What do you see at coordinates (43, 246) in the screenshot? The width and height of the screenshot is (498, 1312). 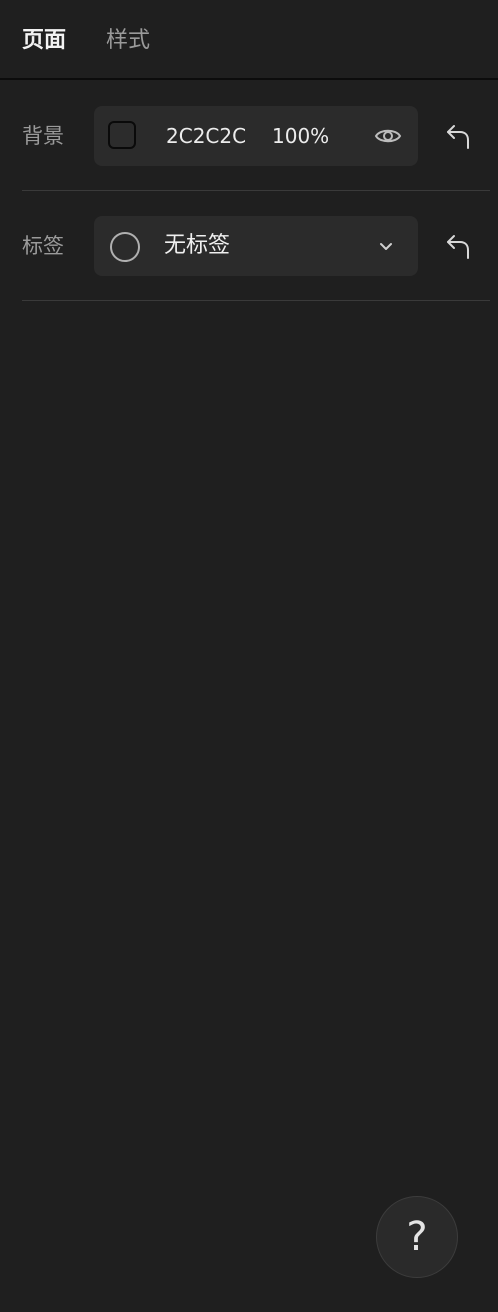 I see `tag-label: 标签` at bounding box center [43, 246].